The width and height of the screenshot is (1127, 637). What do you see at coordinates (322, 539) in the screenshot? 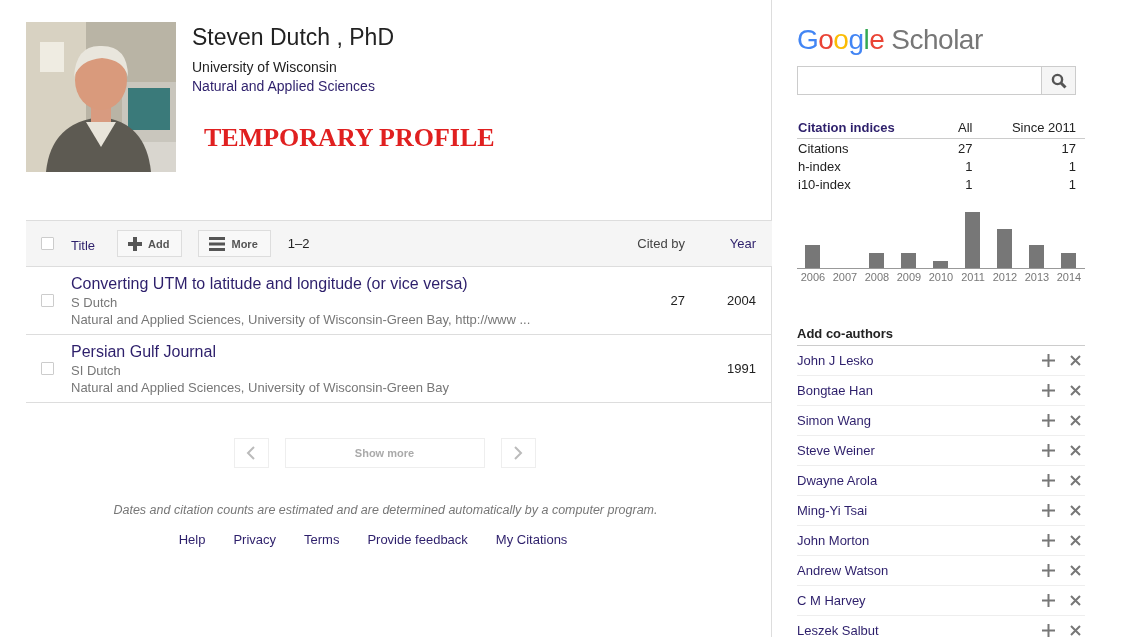
I see `footer-link: Terms` at bounding box center [322, 539].